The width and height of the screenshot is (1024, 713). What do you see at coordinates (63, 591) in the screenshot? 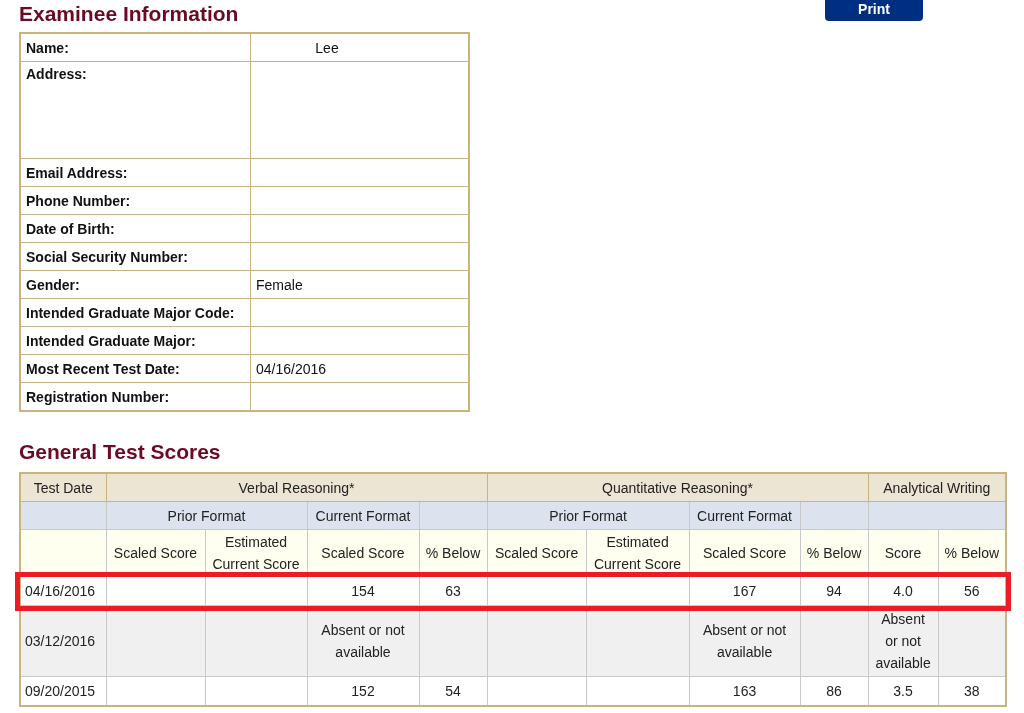
I see `date-cell: 04/16/2016` at bounding box center [63, 591].